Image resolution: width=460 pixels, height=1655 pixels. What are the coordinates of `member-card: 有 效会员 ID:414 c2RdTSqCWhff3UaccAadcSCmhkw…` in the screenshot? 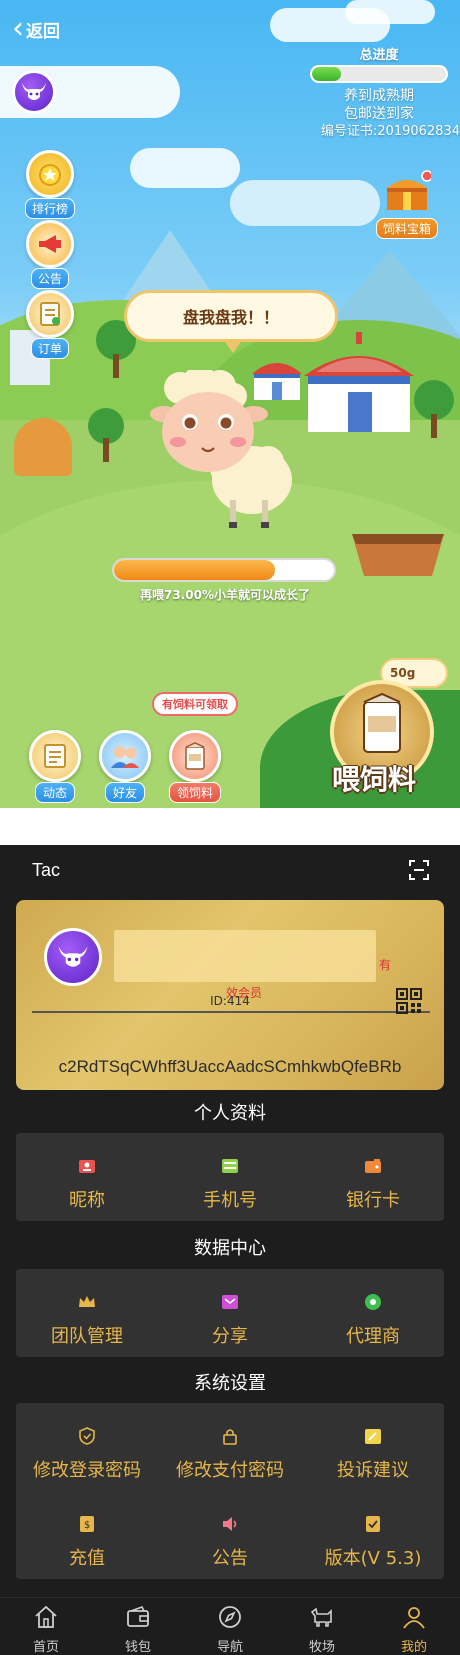 It's located at (230, 995).